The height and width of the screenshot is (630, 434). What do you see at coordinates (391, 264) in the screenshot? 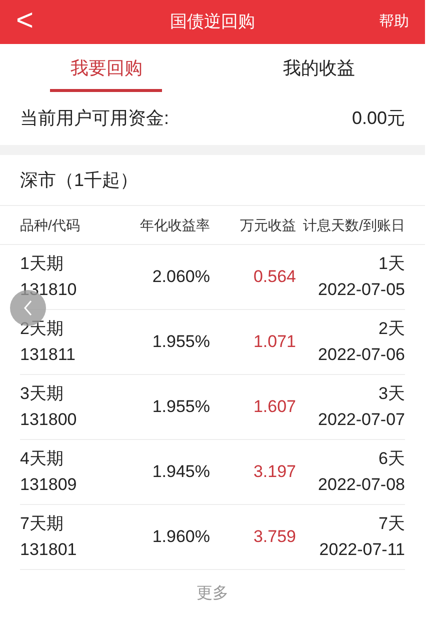
I see `interest-days: 1天` at bounding box center [391, 264].